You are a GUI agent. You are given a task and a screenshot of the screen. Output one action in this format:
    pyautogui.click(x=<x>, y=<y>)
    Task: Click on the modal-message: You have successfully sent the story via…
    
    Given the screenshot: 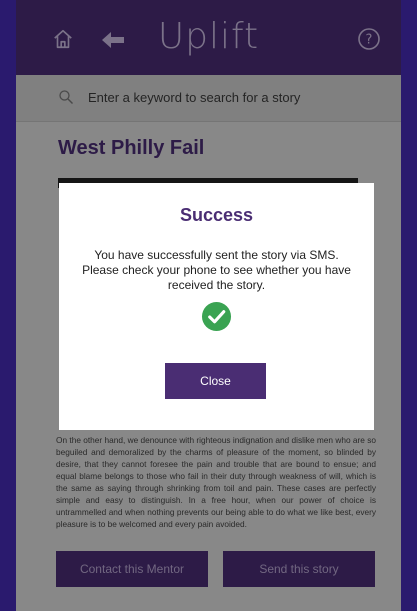 What is the action you would take?
    pyautogui.click(x=216, y=270)
    